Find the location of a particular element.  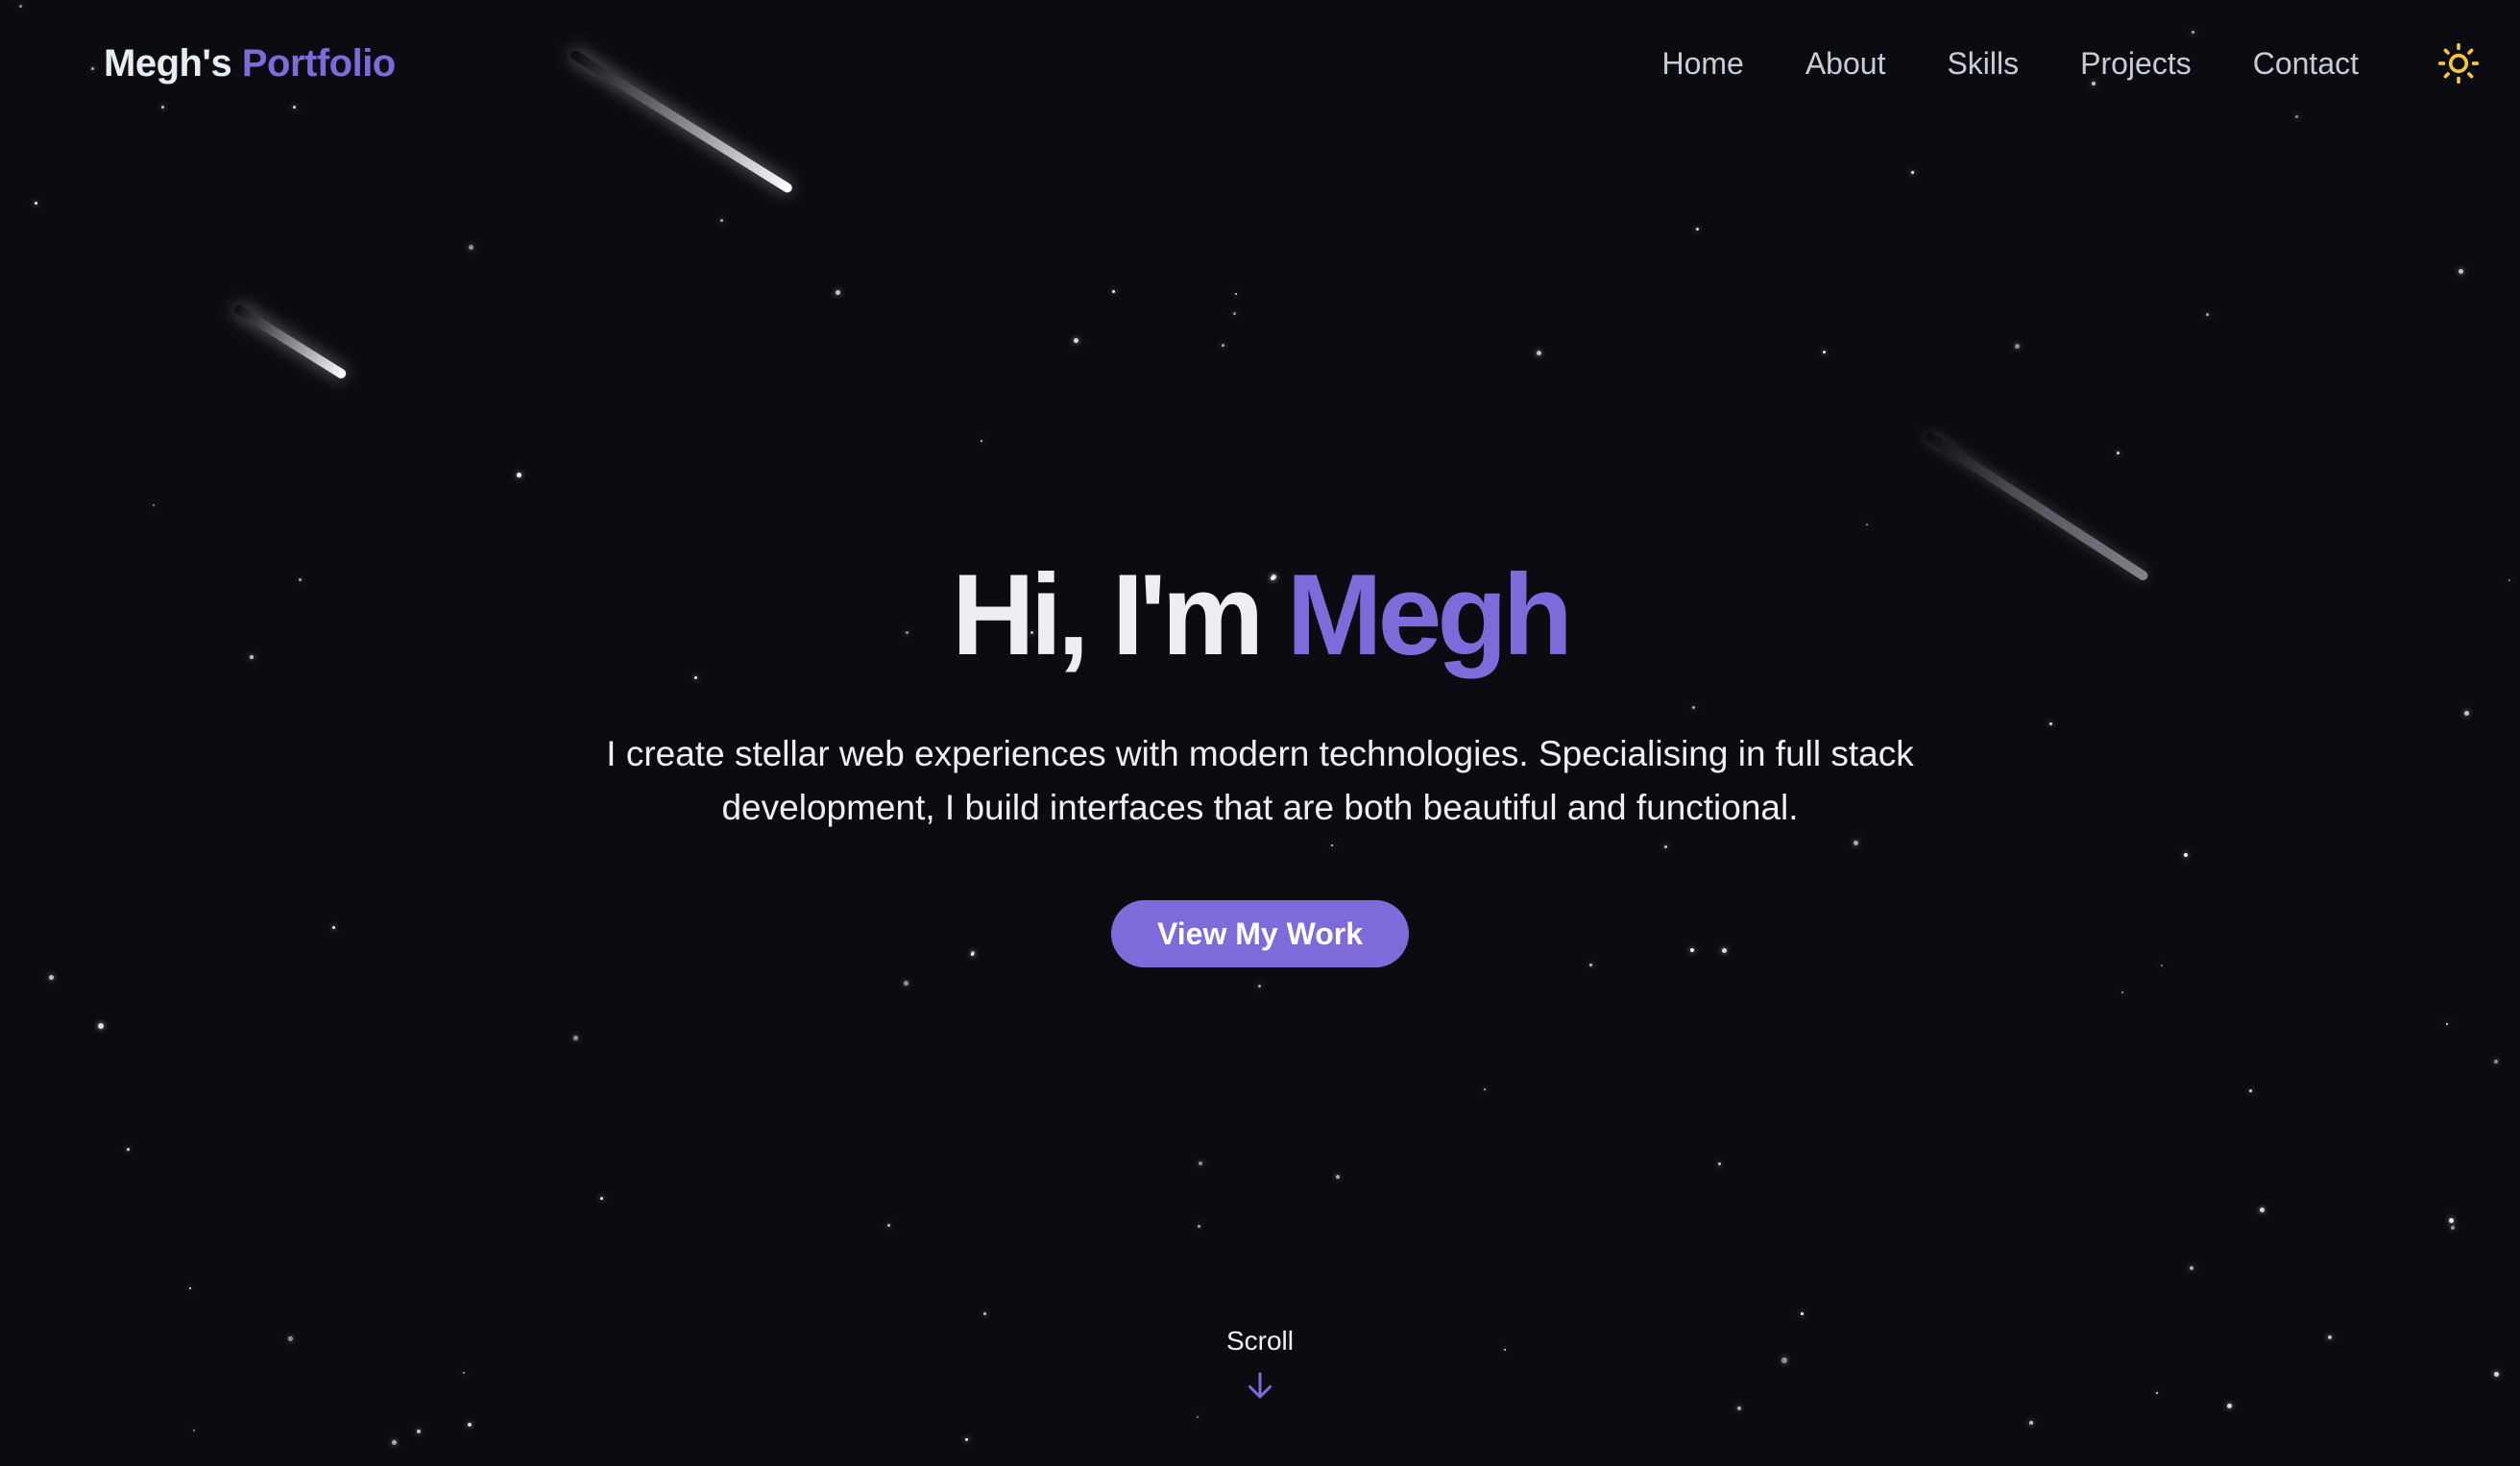

nav-home: Home is located at coordinates (1702, 64).